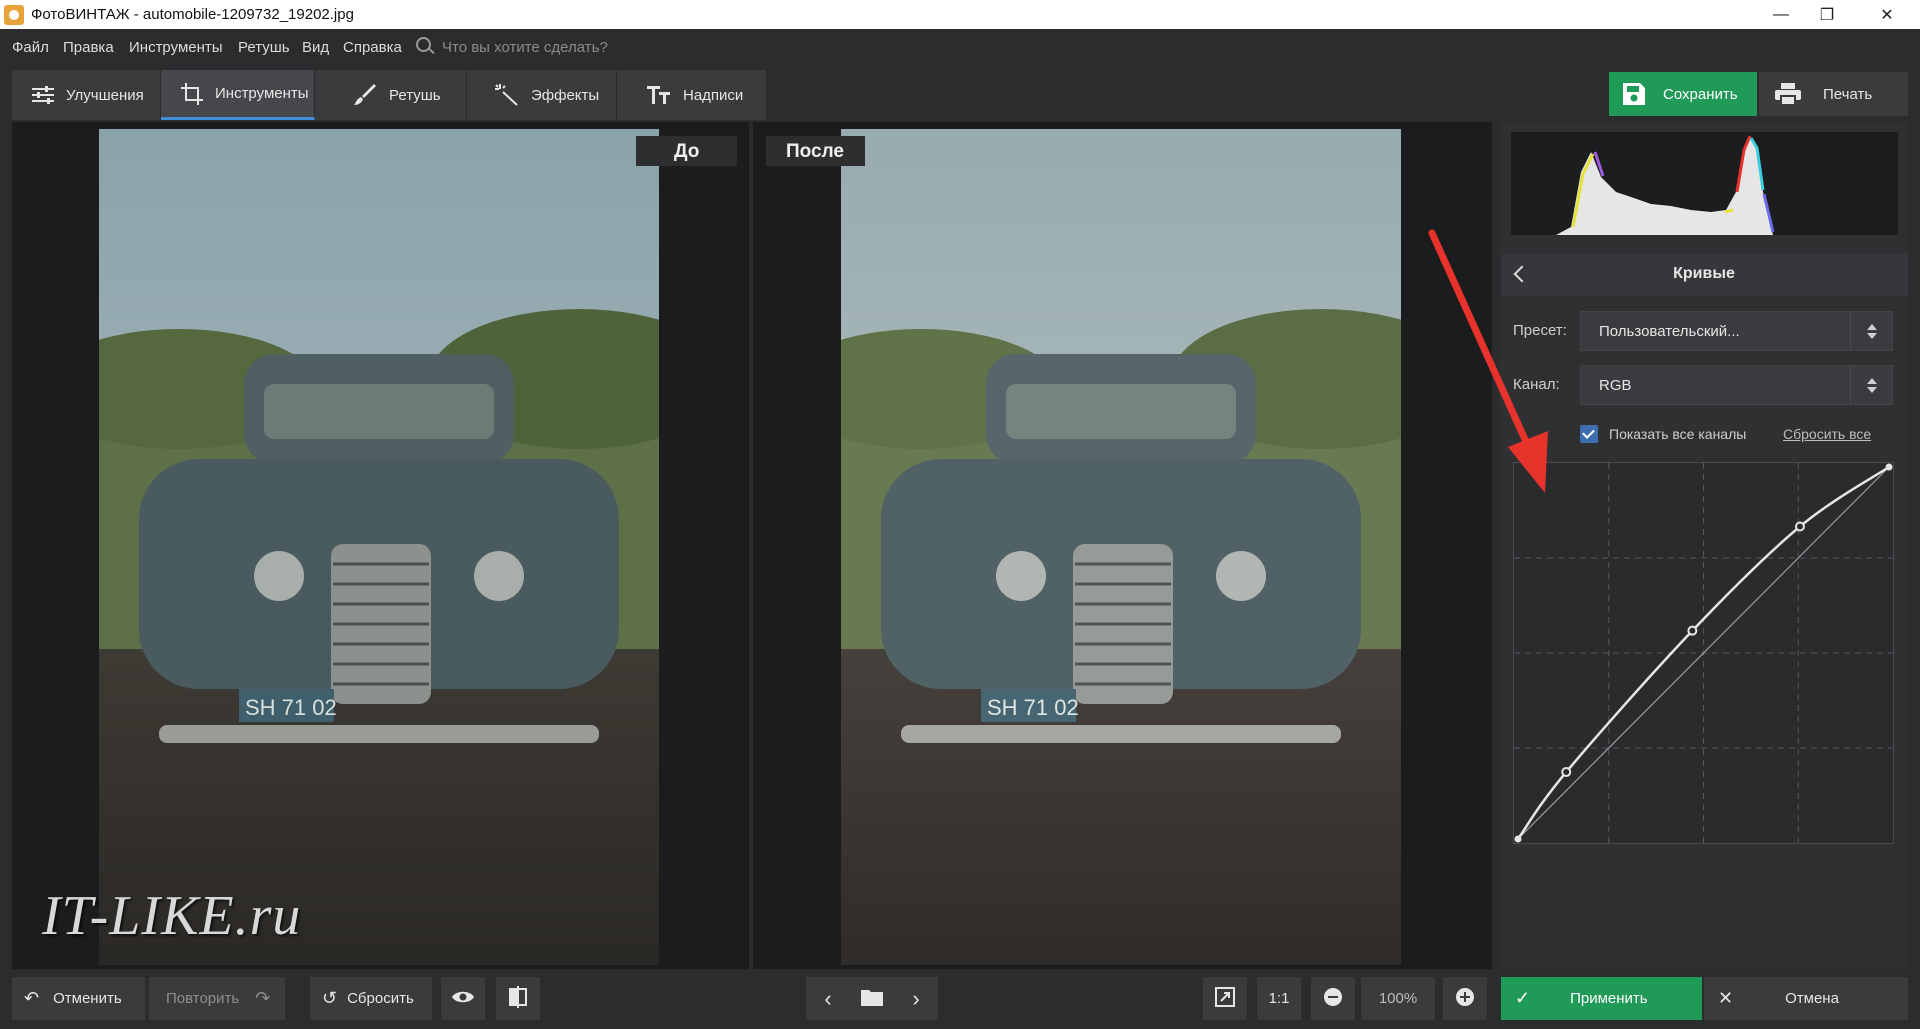 The height and width of the screenshot is (1029, 1920). What do you see at coordinates (423, 44) in the screenshot?
I see `search-icon` at bounding box center [423, 44].